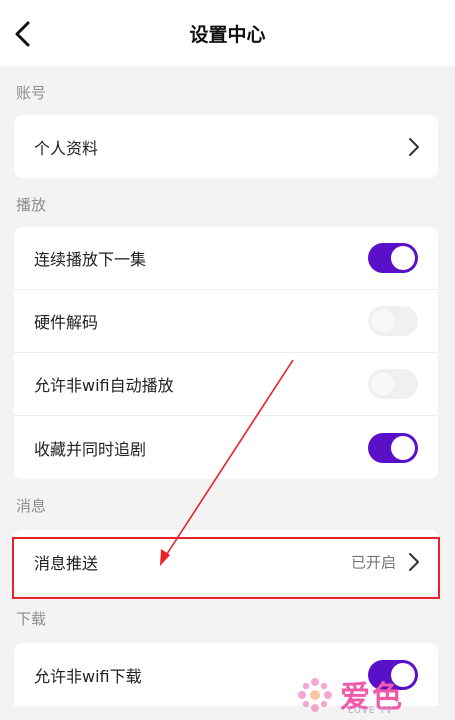 This screenshot has width=455, height=720. What do you see at coordinates (66, 322) in the screenshot?
I see `row-label: 硬件解码` at bounding box center [66, 322].